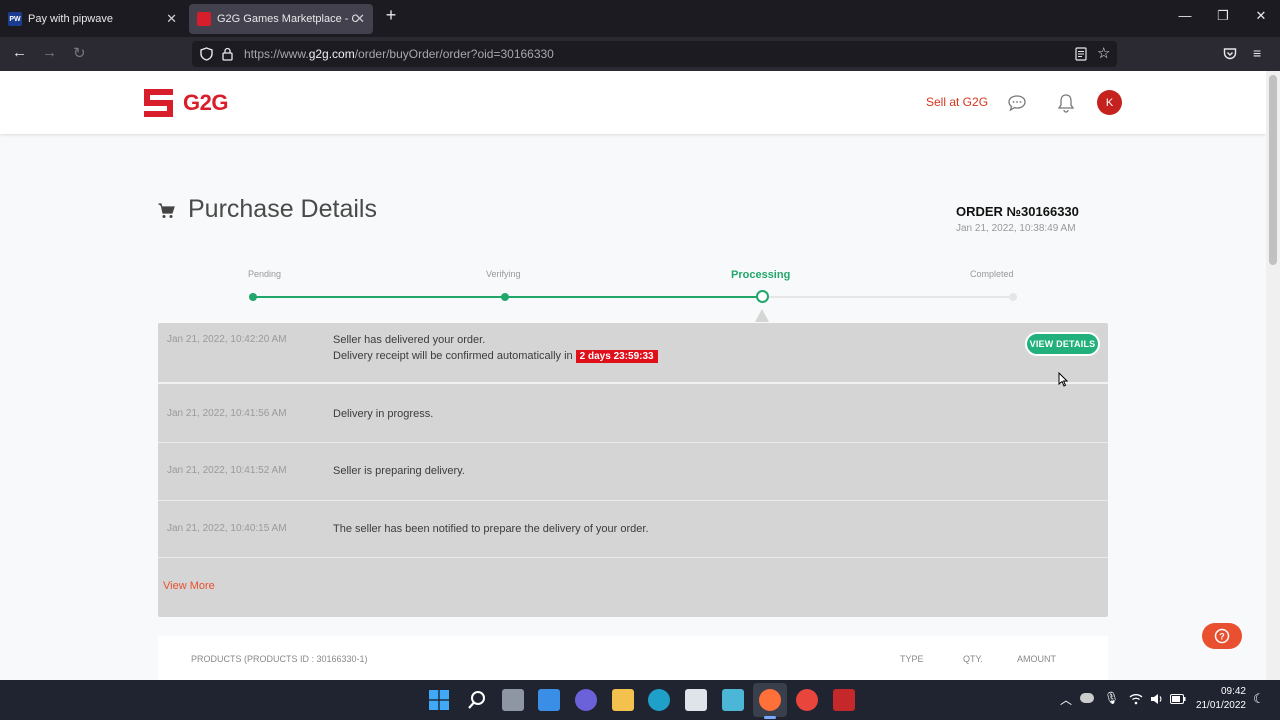 Image resolution: width=1280 pixels, height=720 pixels. Describe the element at coordinates (973, 659) in the screenshot. I see `column-qty: QTY.` at that location.